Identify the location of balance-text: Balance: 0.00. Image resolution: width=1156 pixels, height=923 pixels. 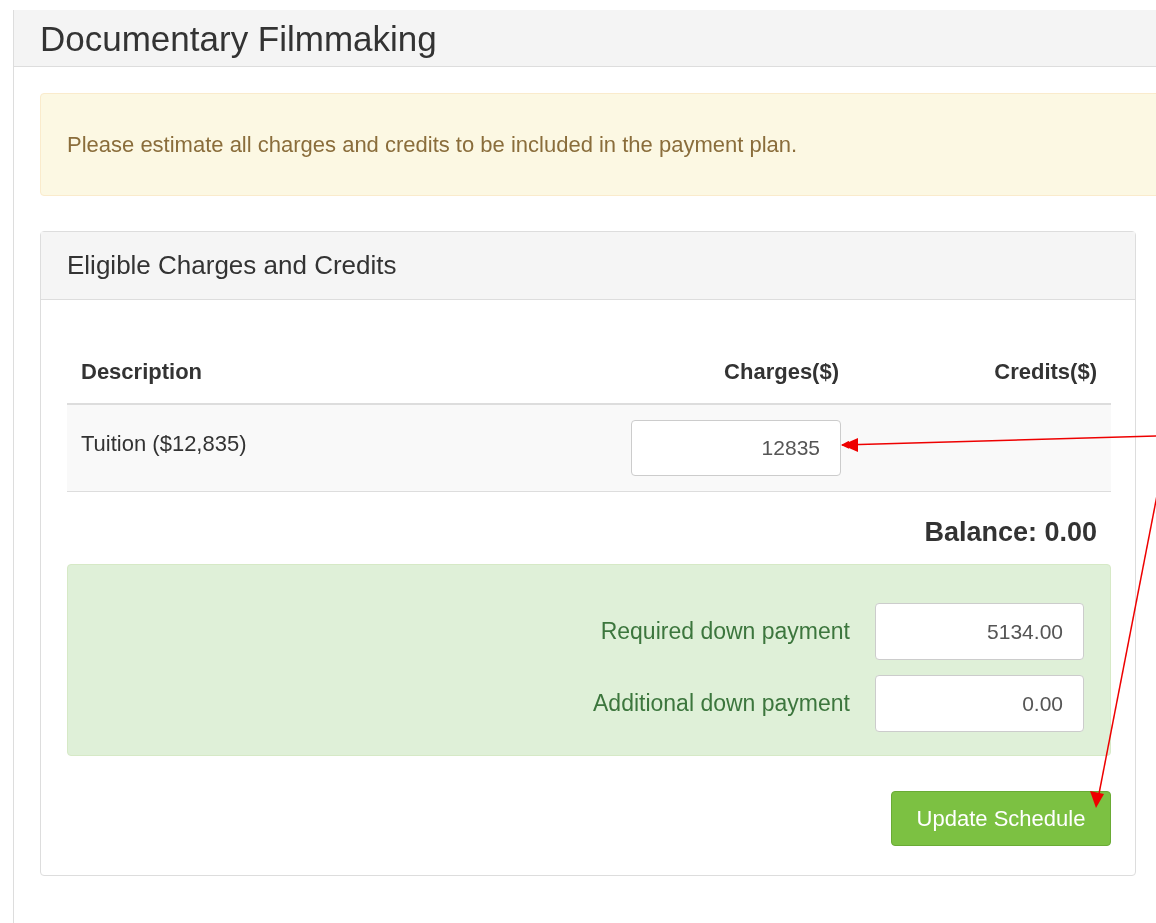
(1010, 532).